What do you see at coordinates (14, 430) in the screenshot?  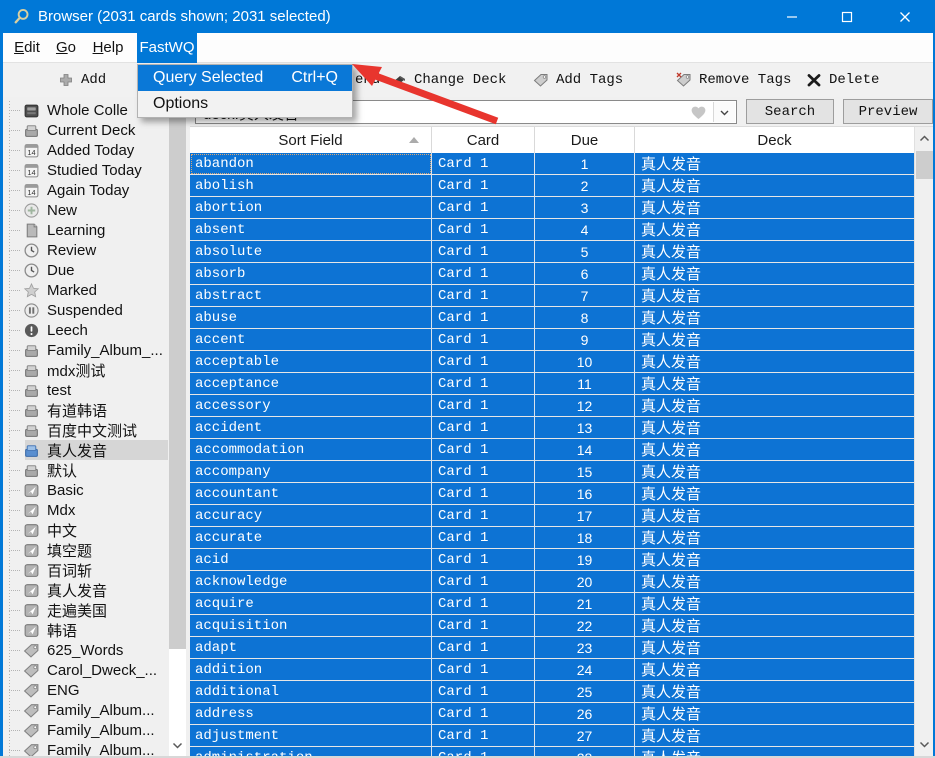 I see `tree-stub` at bounding box center [14, 430].